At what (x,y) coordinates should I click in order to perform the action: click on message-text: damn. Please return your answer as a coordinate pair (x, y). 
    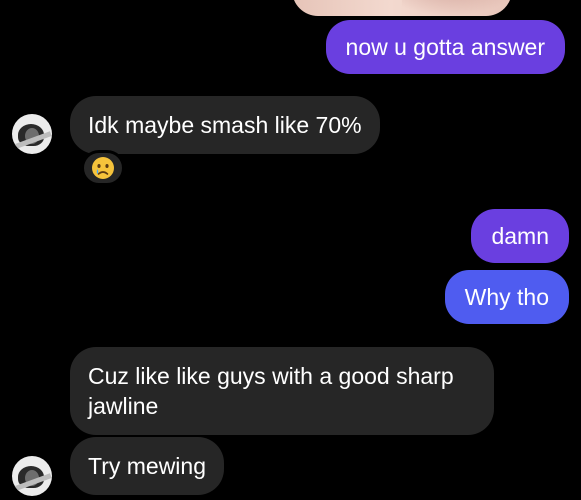
    Looking at the image, I should click on (520, 236).